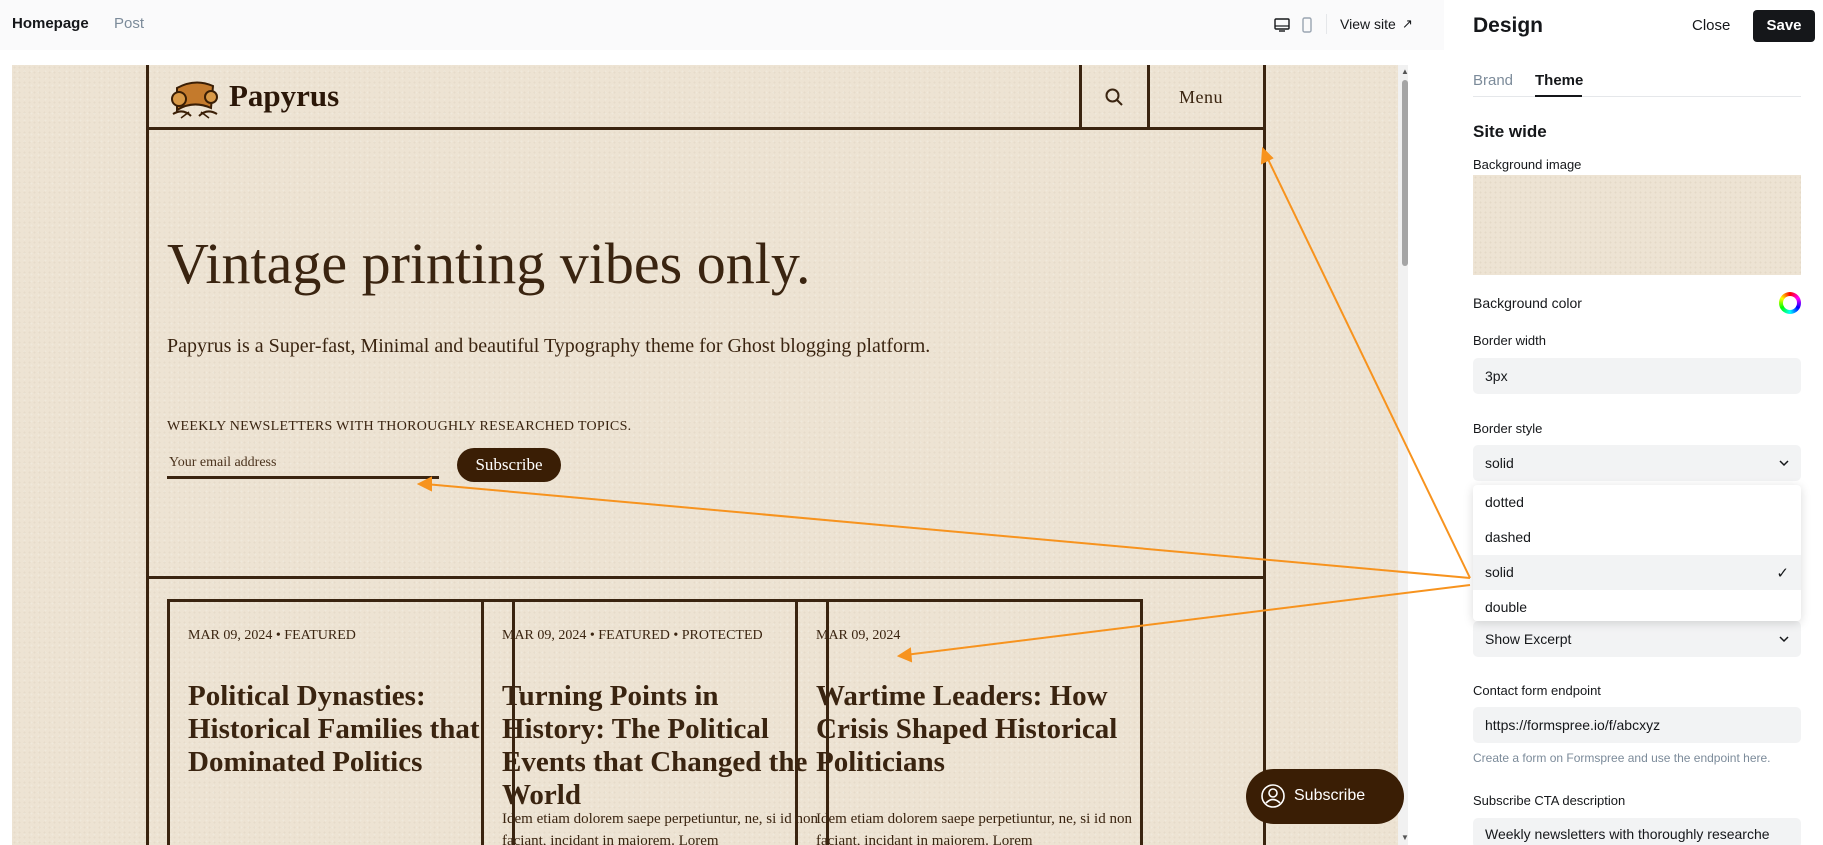 The width and height of the screenshot is (1823, 845). Describe the element at coordinates (1637, 572) in the screenshot. I see `option-solid: solid ✓` at that location.